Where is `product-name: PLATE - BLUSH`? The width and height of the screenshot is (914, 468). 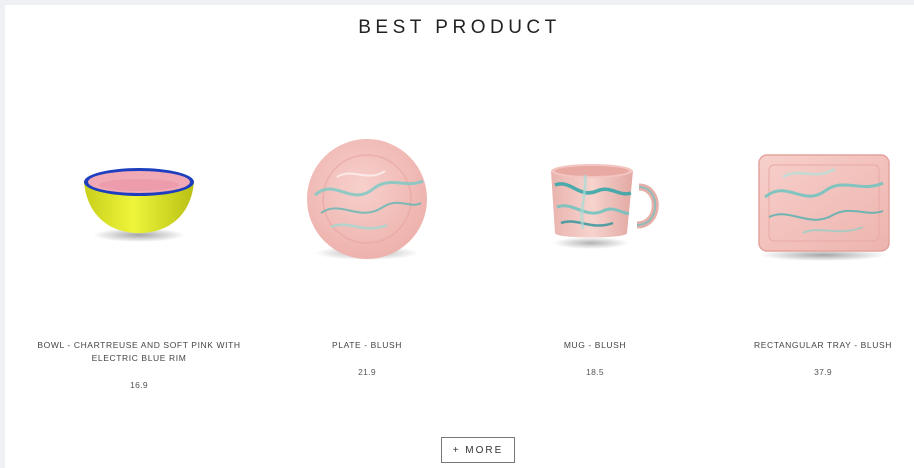 product-name: PLATE - BLUSH is located at coordinates (367, 345).